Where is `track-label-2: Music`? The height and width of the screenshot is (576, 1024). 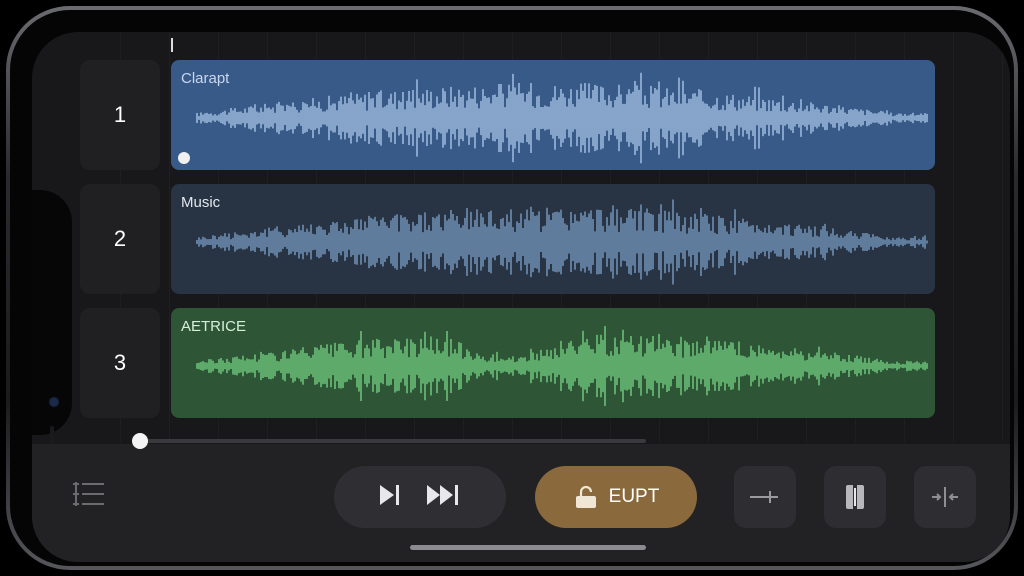
track-label-2: Music is located at coordinates (201, 202).